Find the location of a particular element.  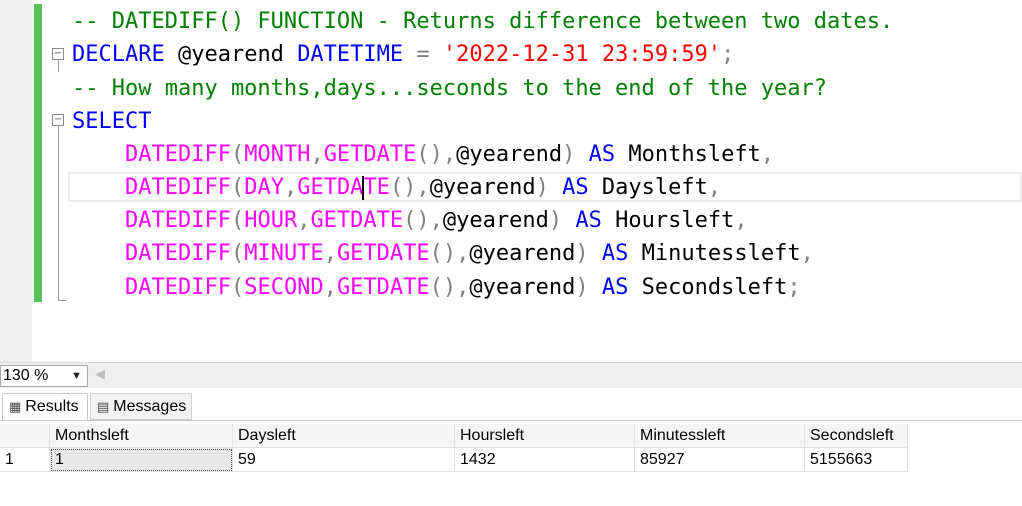

row-number: 1 is located at coordinates (25, 460).